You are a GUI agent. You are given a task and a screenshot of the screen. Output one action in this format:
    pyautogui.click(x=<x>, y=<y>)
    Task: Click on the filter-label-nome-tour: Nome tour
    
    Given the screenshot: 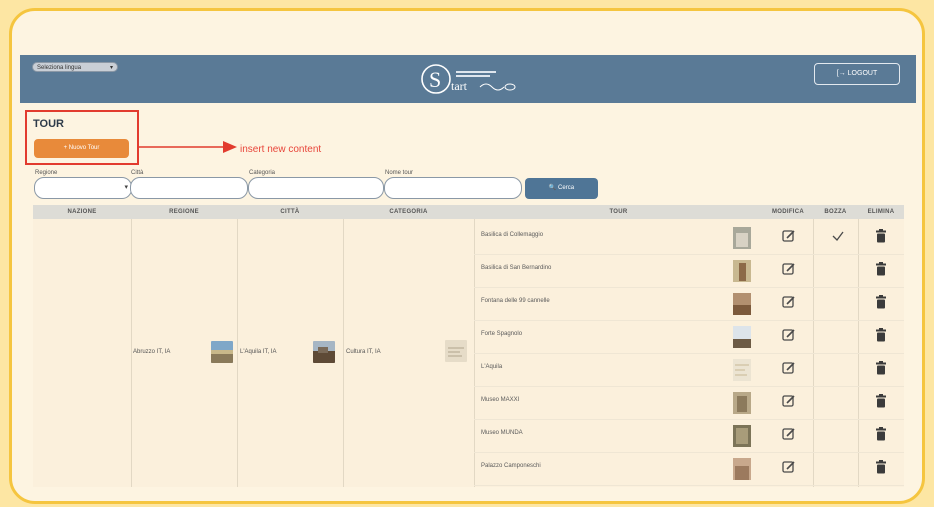 What is the action you would take?
    pyautogui.click(x=399, y=173)
    